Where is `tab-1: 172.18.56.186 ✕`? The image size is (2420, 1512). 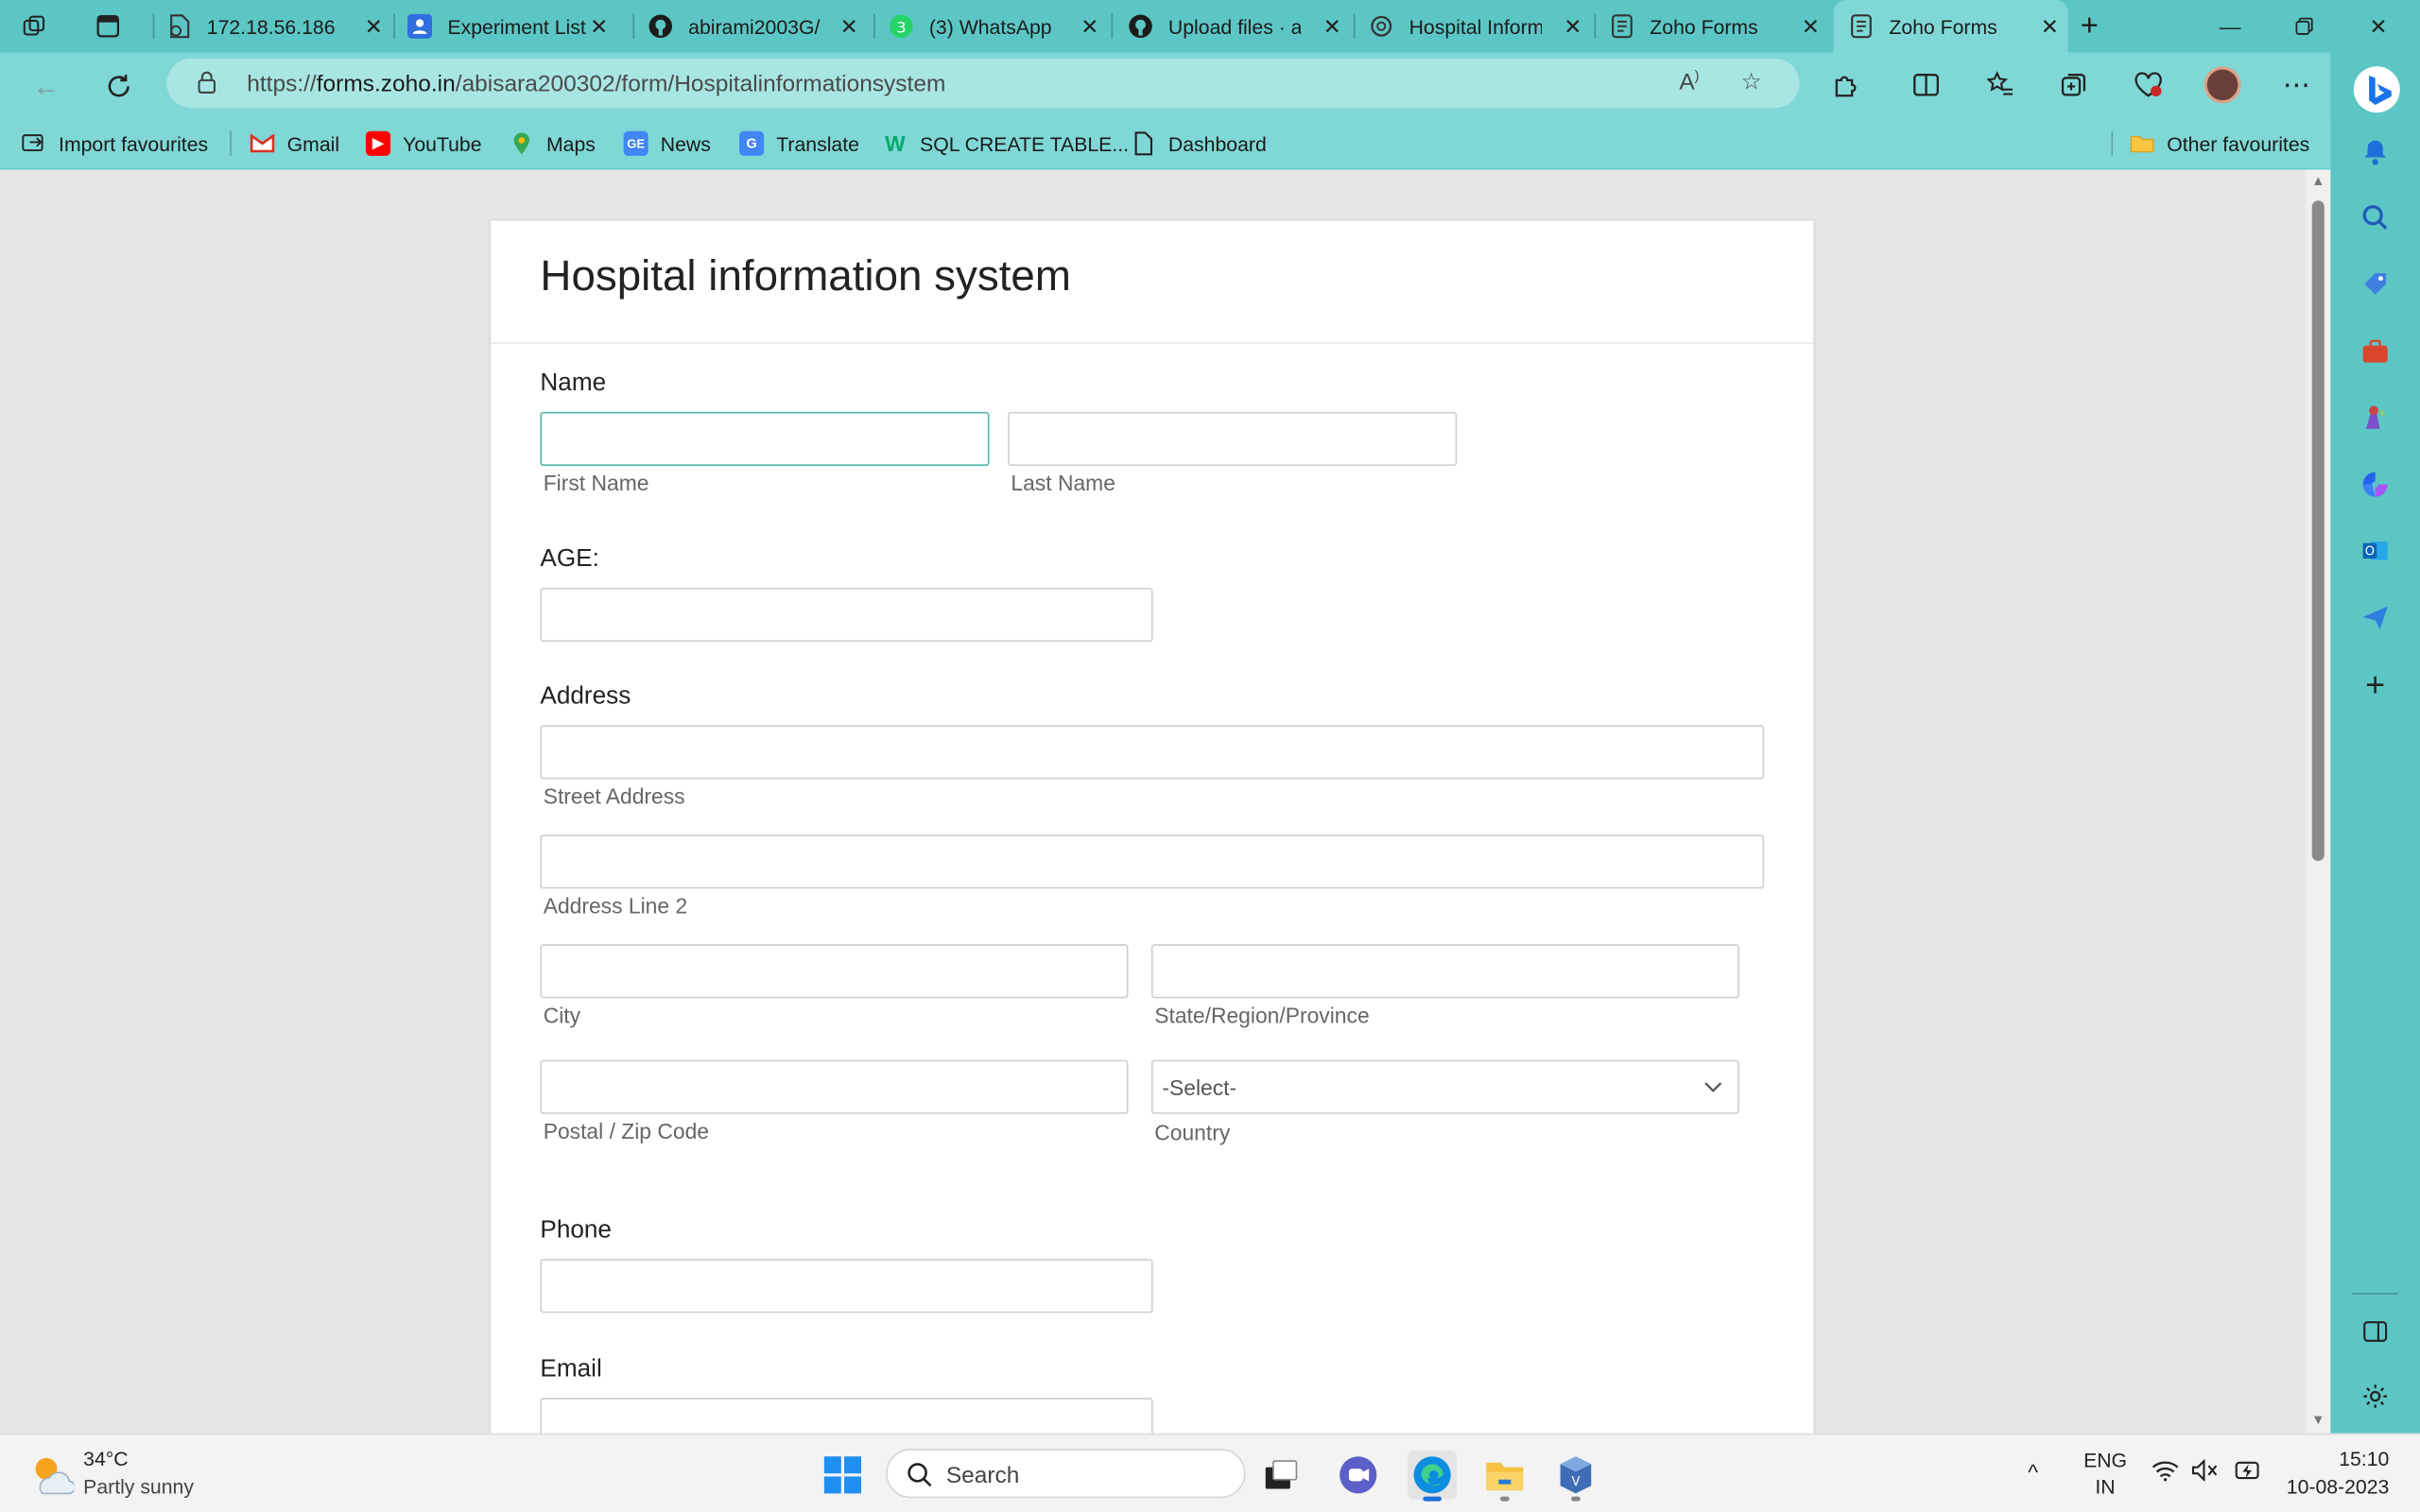 tab-1: 172.18.56.186 ✕ is located at coordinates (278, 26).